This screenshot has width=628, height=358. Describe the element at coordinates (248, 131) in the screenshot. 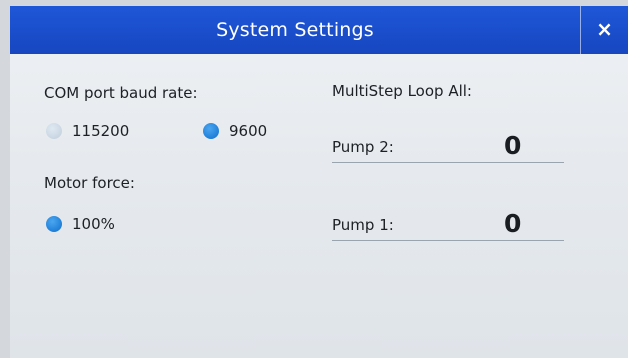

I see `baud-9600-label: 9600` at that location.